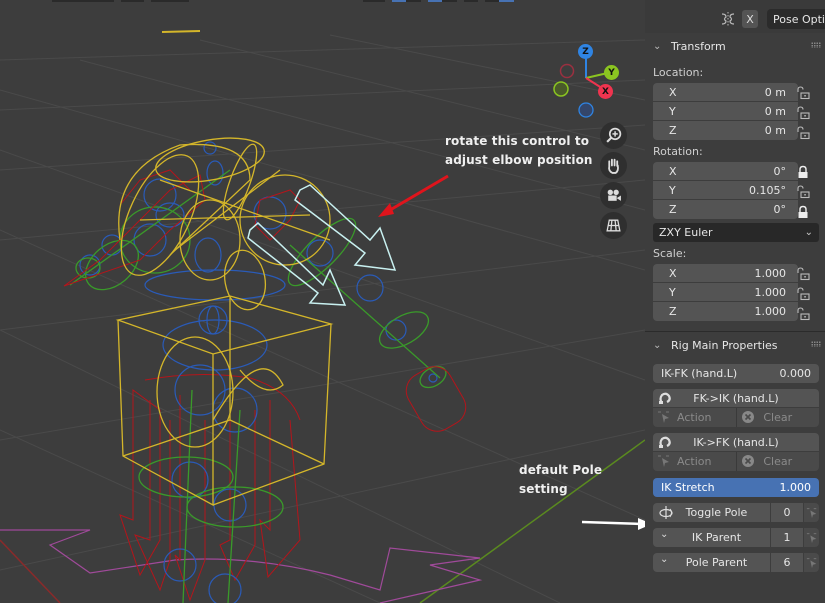 The image size is (825, 603). What do you see at coordinates (787, 512) in the screenshot?
I see `toggle-pole-value: 0` at bounding box center [787, 512].